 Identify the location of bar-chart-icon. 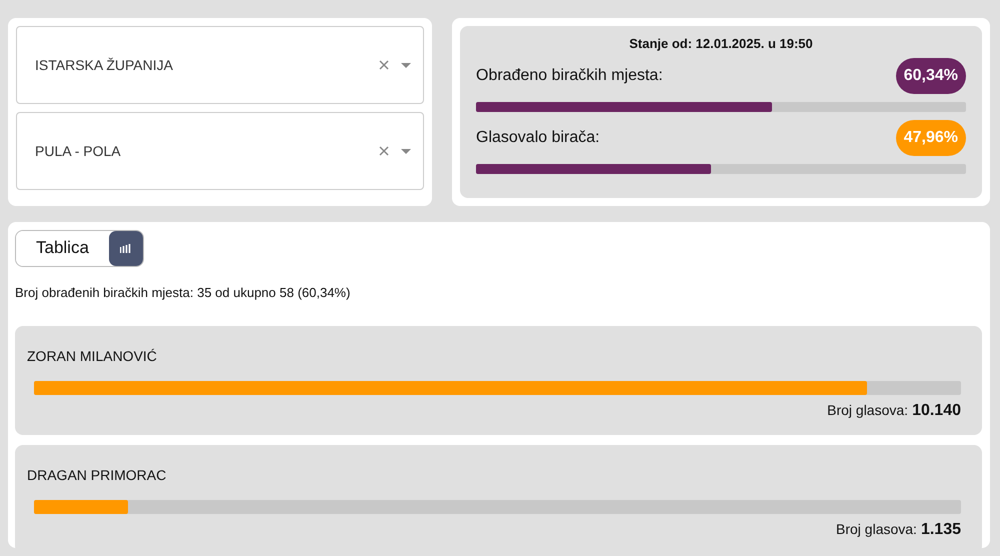
(126, 248).